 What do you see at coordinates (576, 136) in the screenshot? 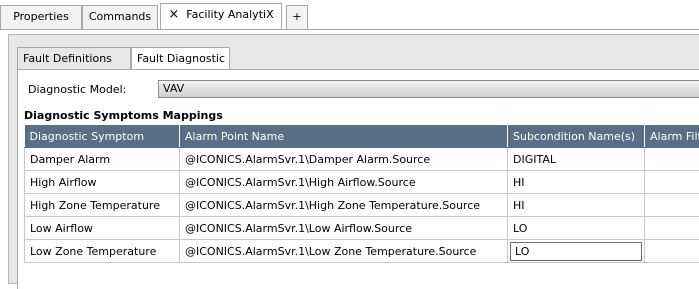
I see `column-header-subcondition-names: Subcondition Name(s)` at bounding box center [576, 136].